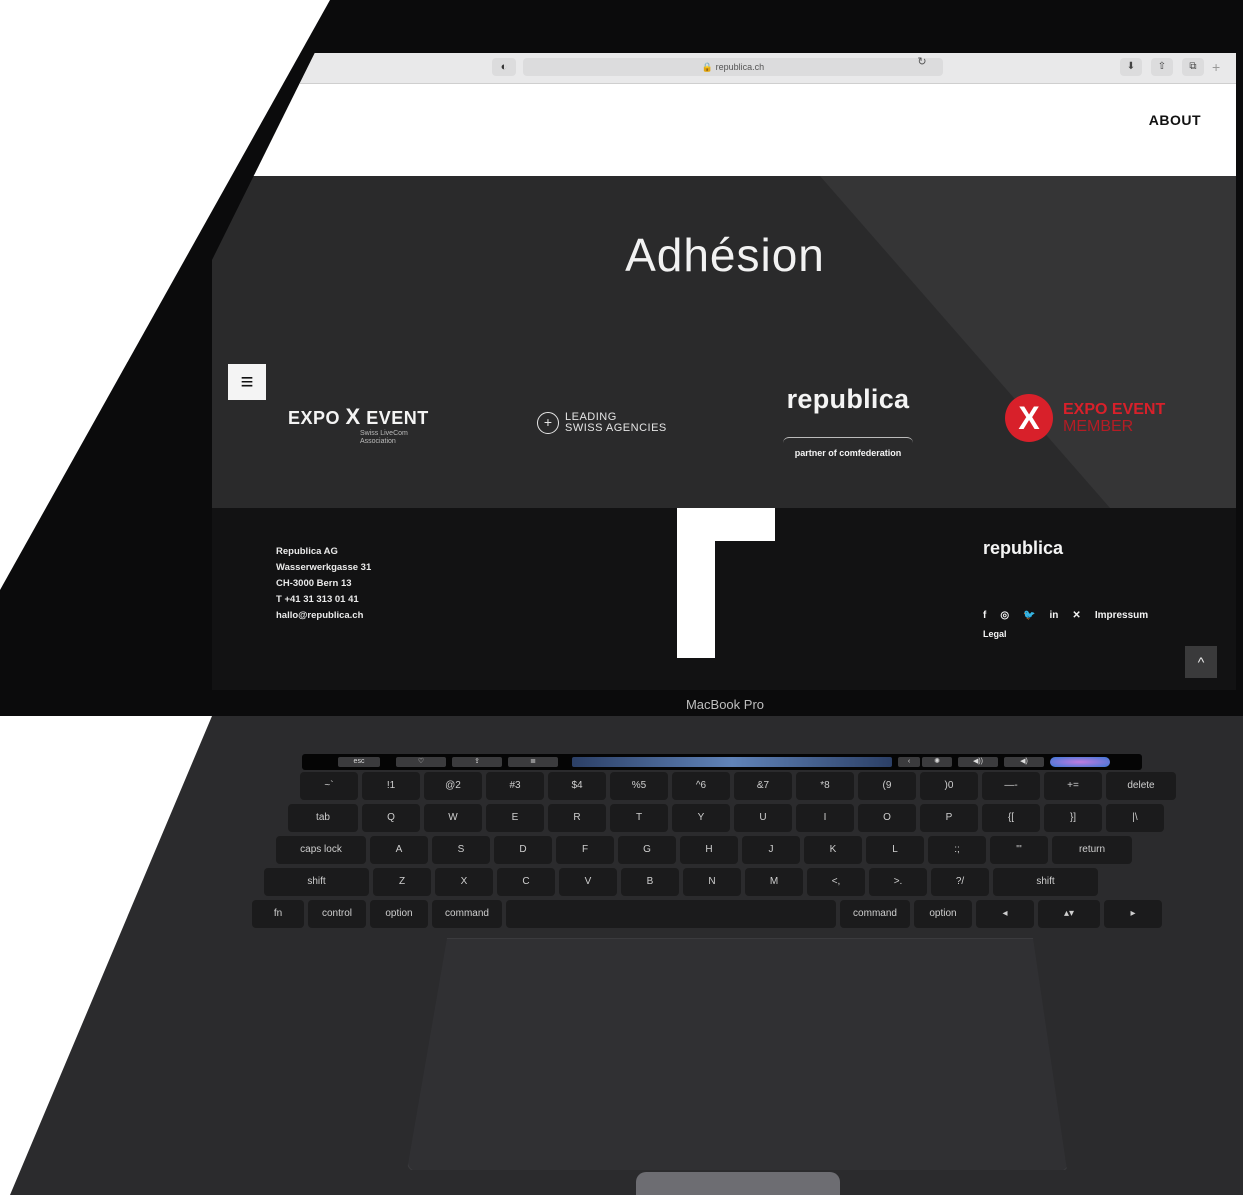  I want to click on phone-link: T +41 31 313 01 41, so click(323, 600).